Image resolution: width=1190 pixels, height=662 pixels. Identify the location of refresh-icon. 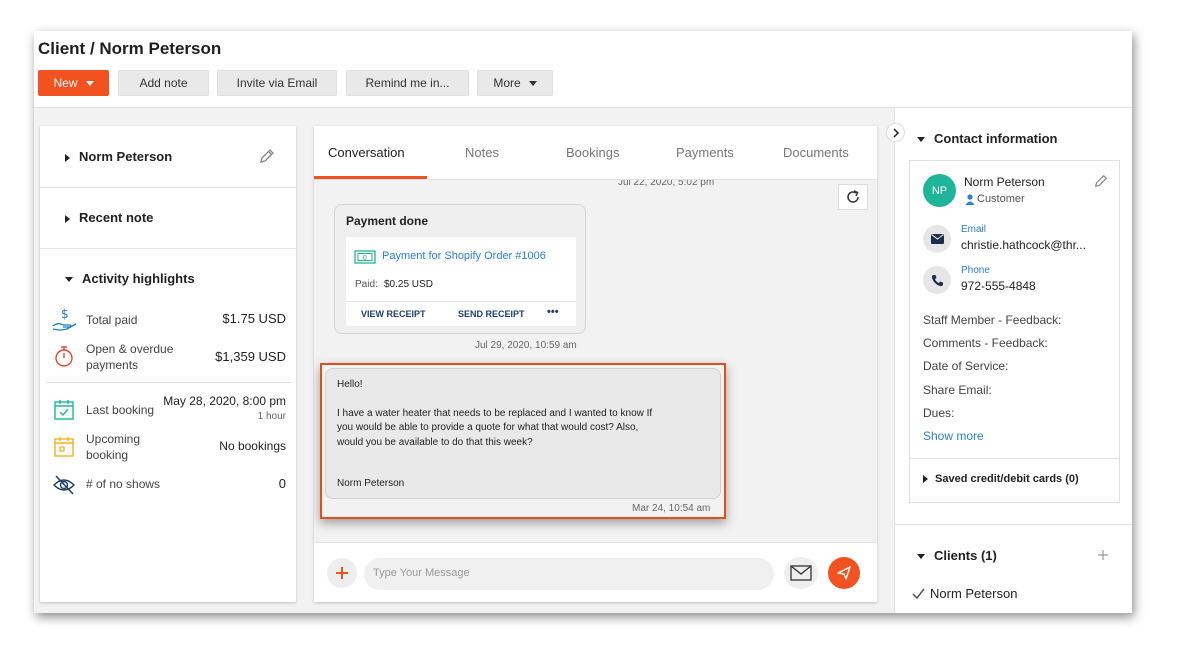
(853, 196).